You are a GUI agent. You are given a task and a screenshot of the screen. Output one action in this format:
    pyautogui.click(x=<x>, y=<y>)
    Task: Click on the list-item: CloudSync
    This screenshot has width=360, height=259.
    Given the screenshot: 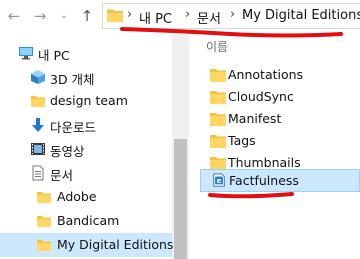 What is the action you would take?
    pyautogui.click(x=280, y=97)
    